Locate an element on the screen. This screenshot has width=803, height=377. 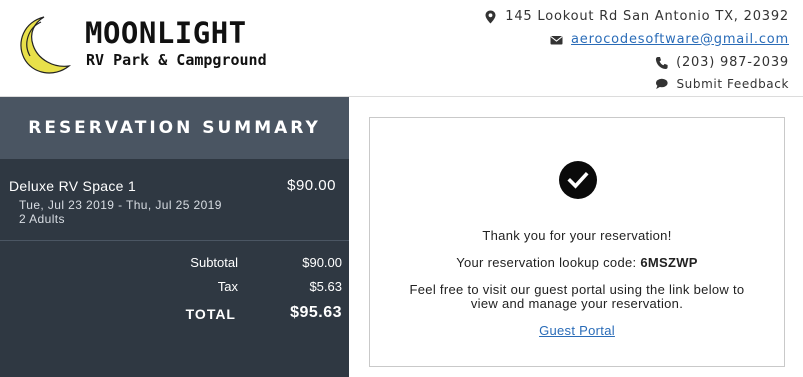
item-dates: Tue, Jul 23 2019 - Thu, Jul 25 2019 is located at coordinates (120, 205).